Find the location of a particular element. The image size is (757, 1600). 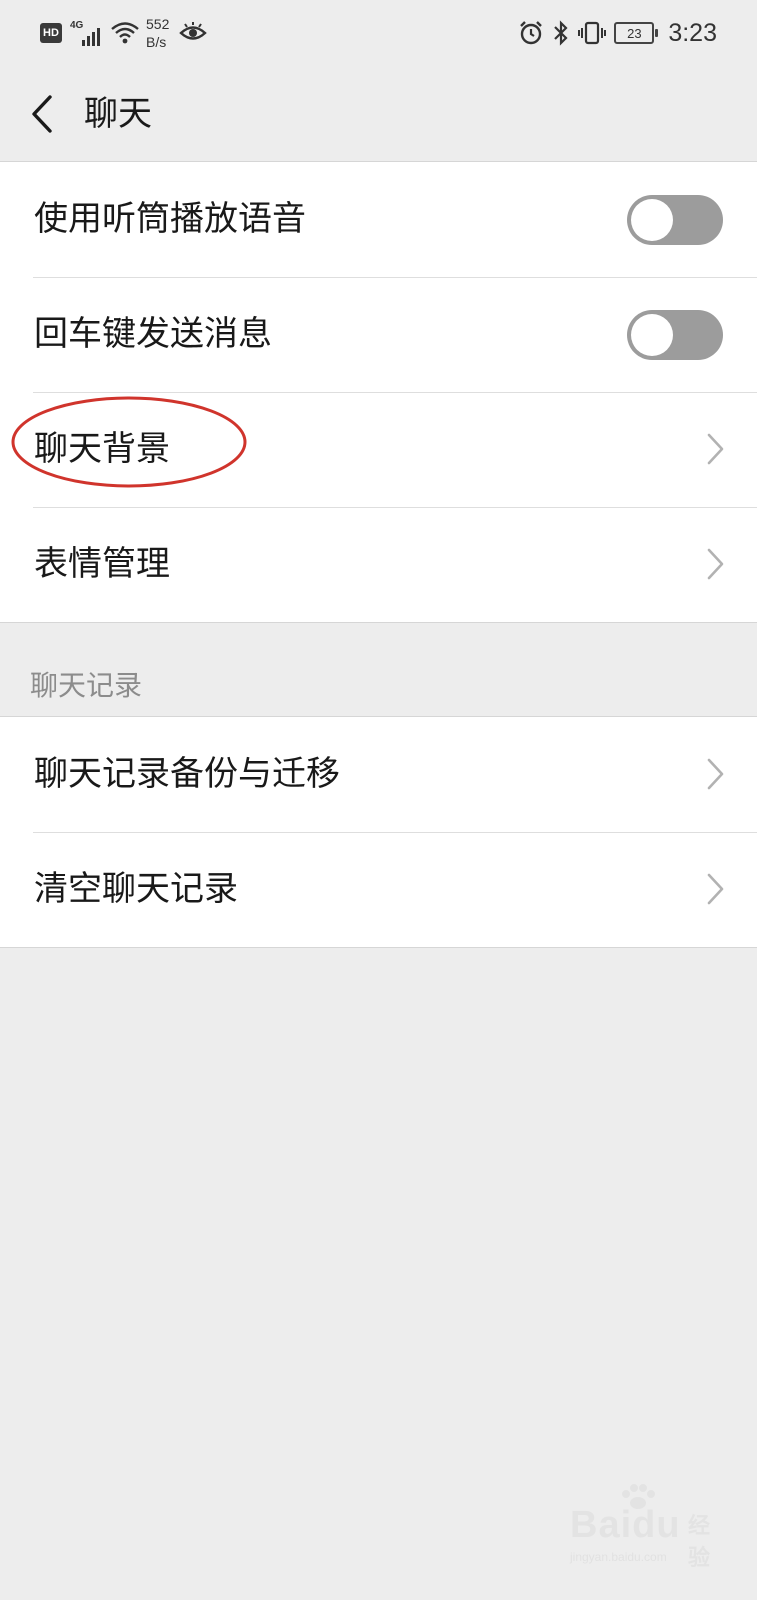

setting-label: 聊天背景 is located at coordinates (102, 449).